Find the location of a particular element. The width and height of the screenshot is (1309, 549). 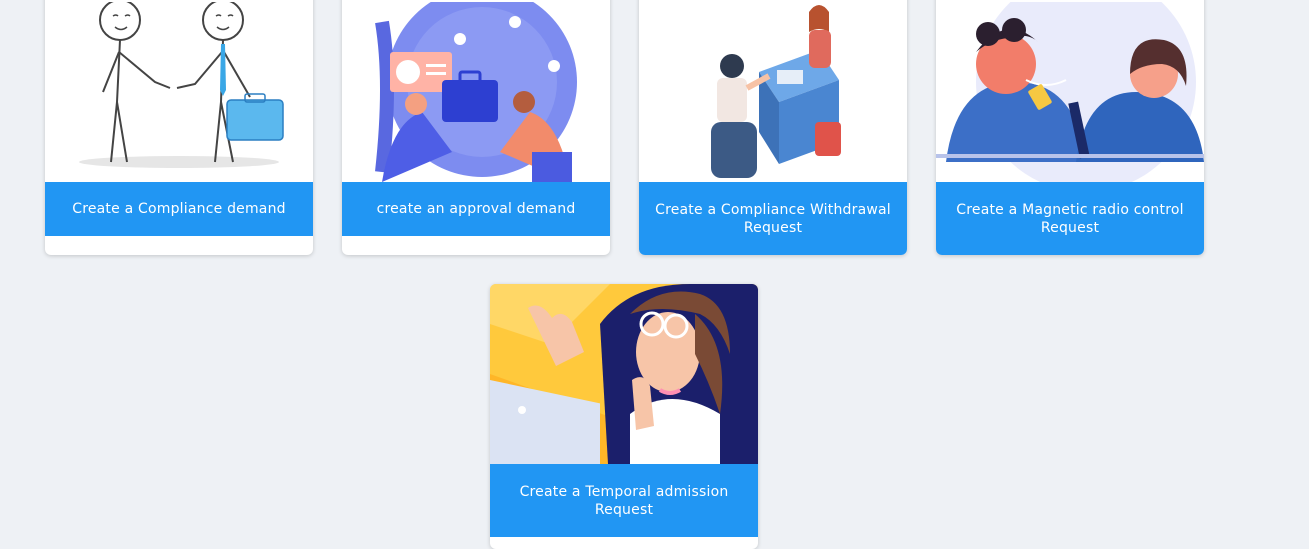

card-magnetic-radio-control: Create a Magnetic radio control Request is located at coordinates (1070, 127).